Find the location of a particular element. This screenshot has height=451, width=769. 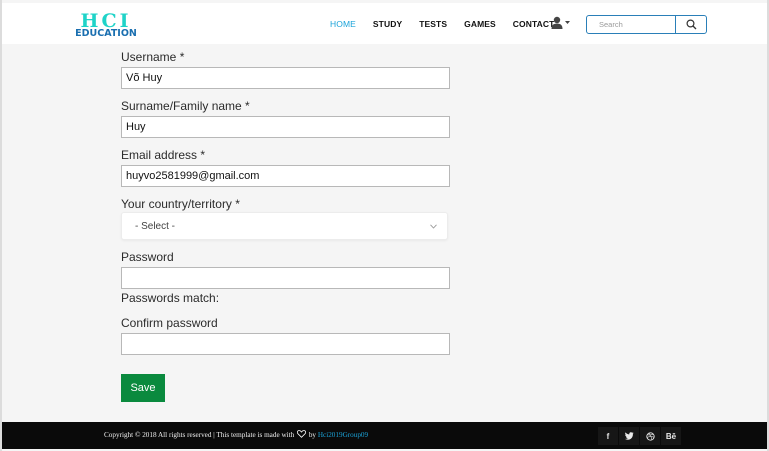

search-box is located at coordinates (646, 24).